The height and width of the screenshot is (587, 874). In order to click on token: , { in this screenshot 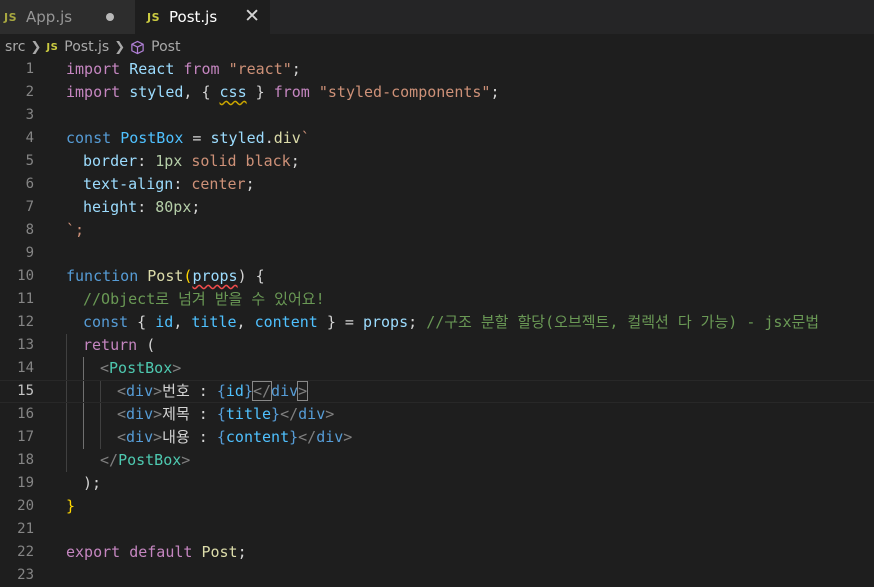, I will do `click(201, 92)`.